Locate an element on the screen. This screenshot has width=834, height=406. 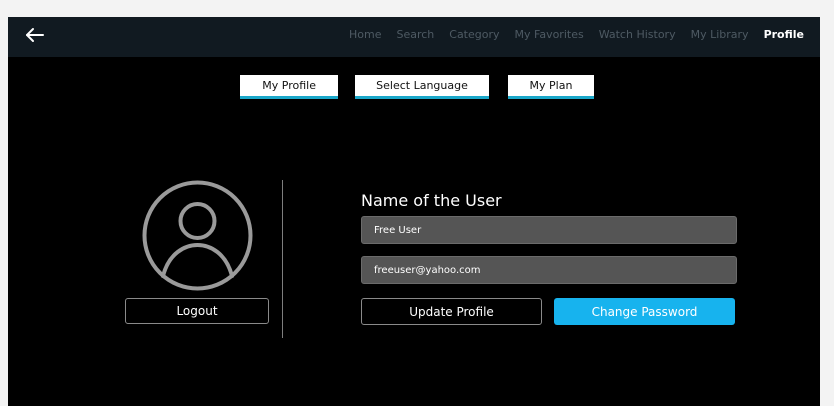
nav-watch-history: Watch History is located at coordinates (637, 34).